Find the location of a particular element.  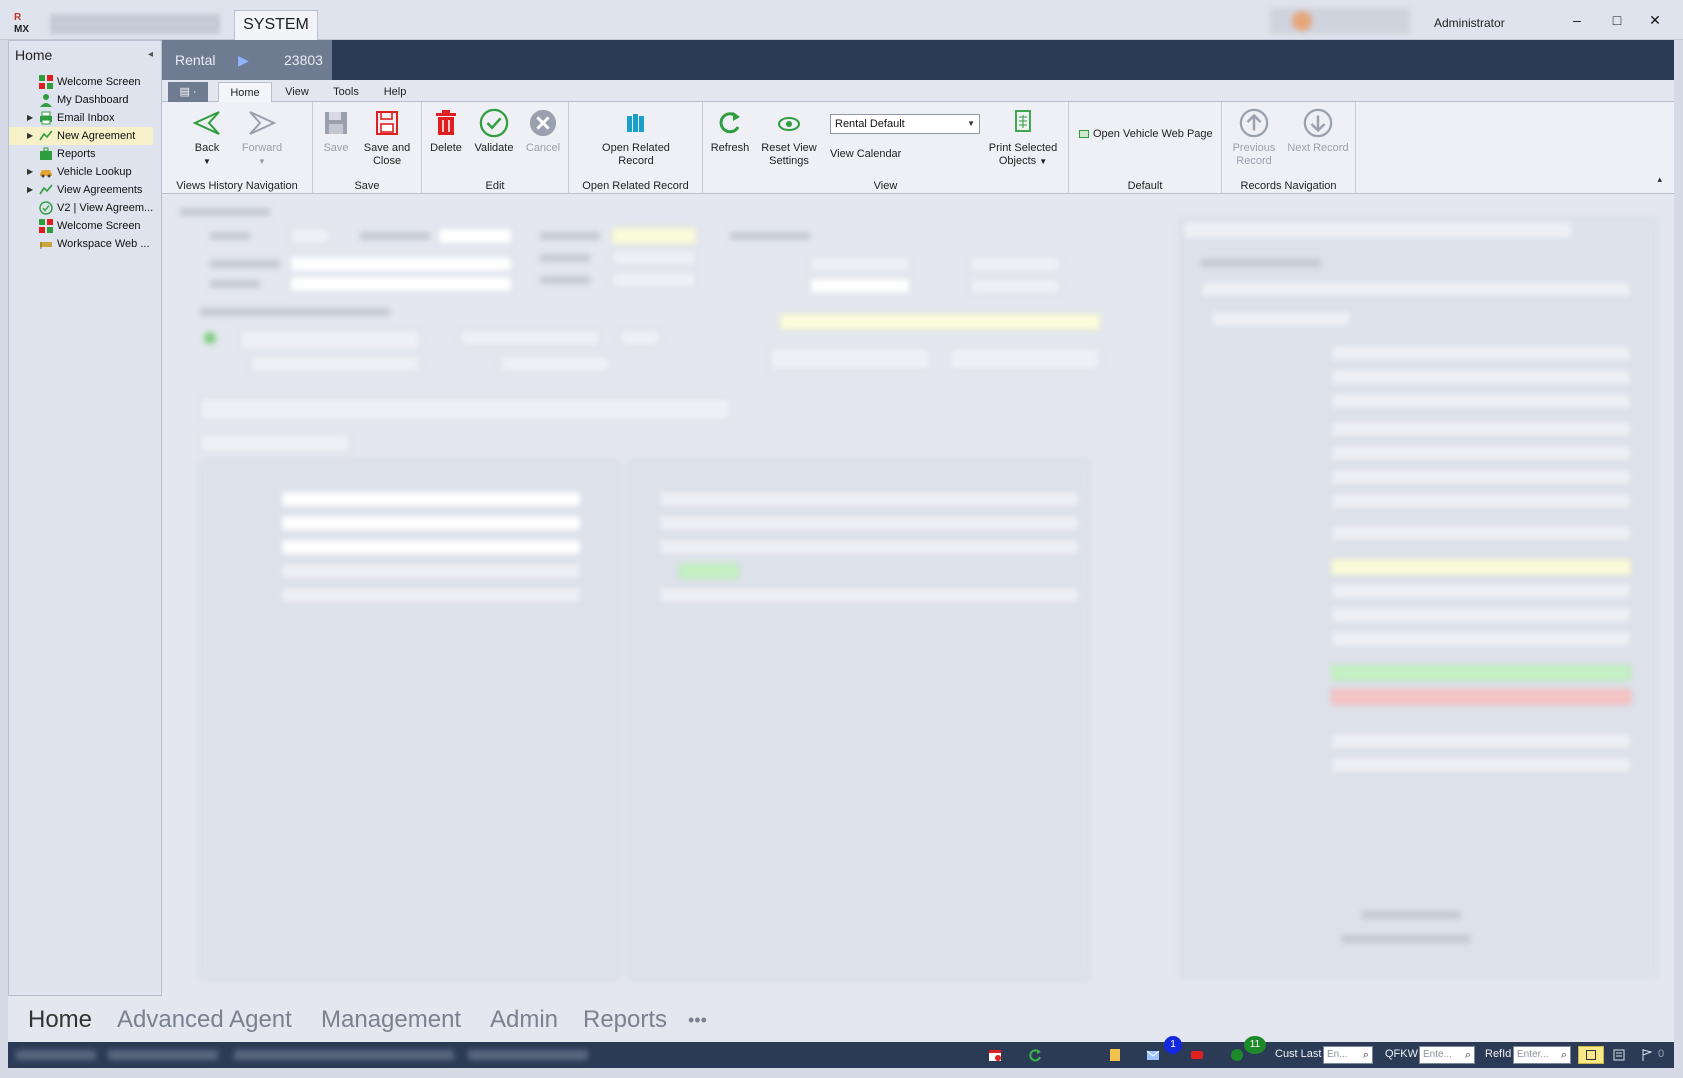

forward-button: Forward ▼ is located at coordinates (262, 138).